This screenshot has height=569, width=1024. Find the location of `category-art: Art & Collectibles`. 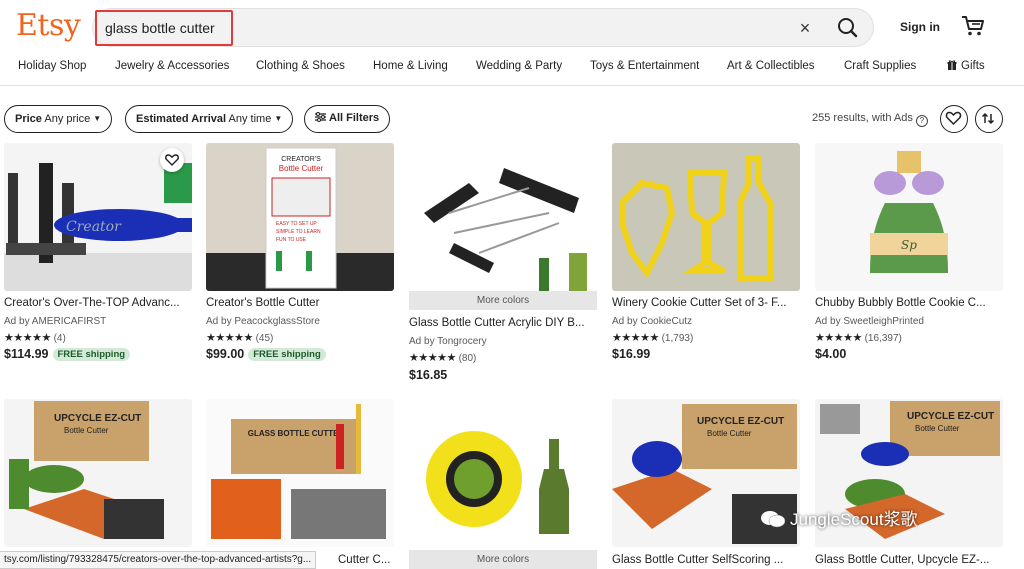

category-art: Art & Collectibles is located at coordinates (771, 66).